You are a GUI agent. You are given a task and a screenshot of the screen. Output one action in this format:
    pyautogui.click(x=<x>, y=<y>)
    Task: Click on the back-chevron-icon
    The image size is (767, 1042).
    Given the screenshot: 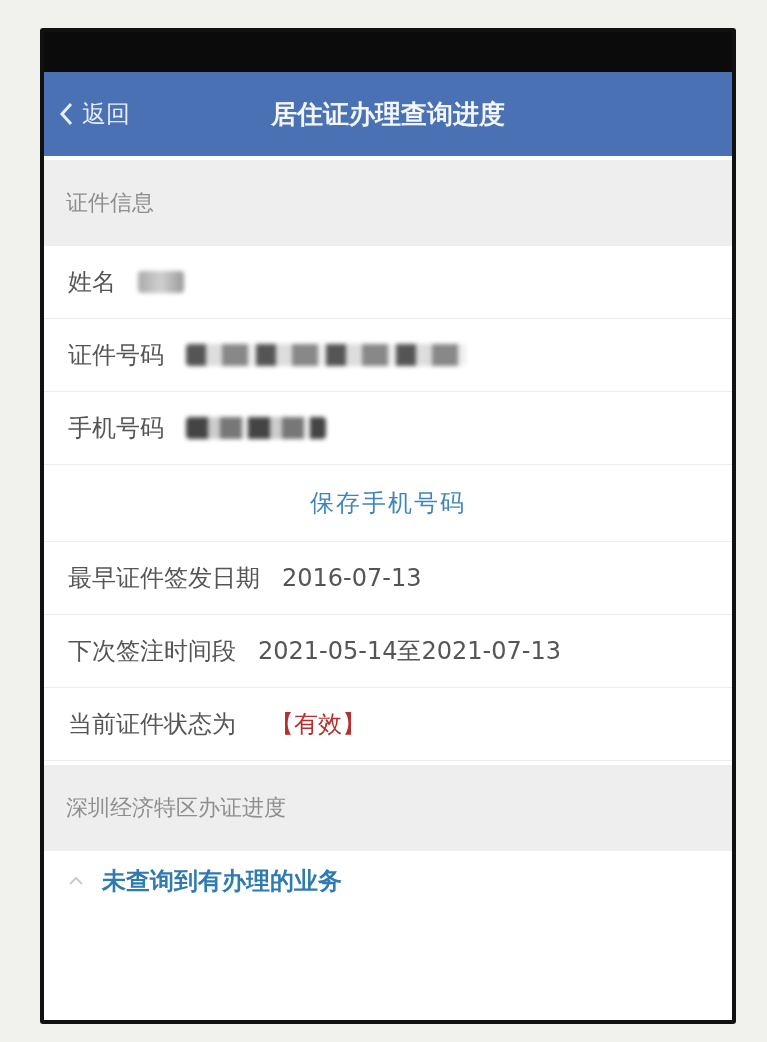 What is the action you would take?
    pyautogui.click(x=66, y=114)
    